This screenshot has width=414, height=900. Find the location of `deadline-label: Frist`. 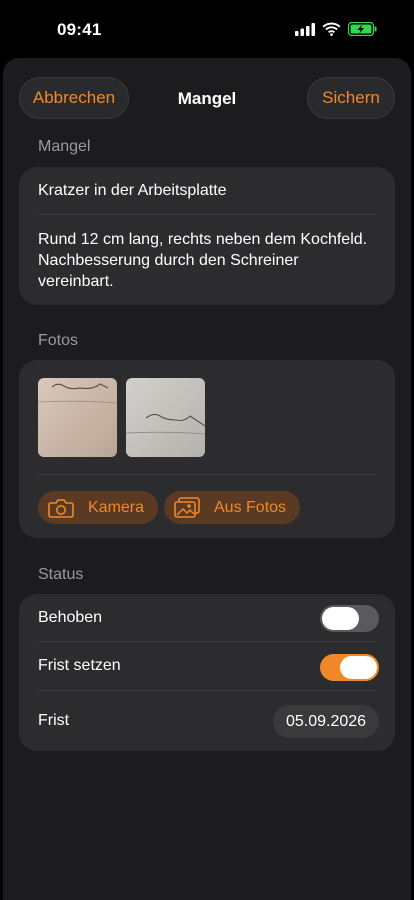

deadline-label: Frist is located at coordinates (54, 720).